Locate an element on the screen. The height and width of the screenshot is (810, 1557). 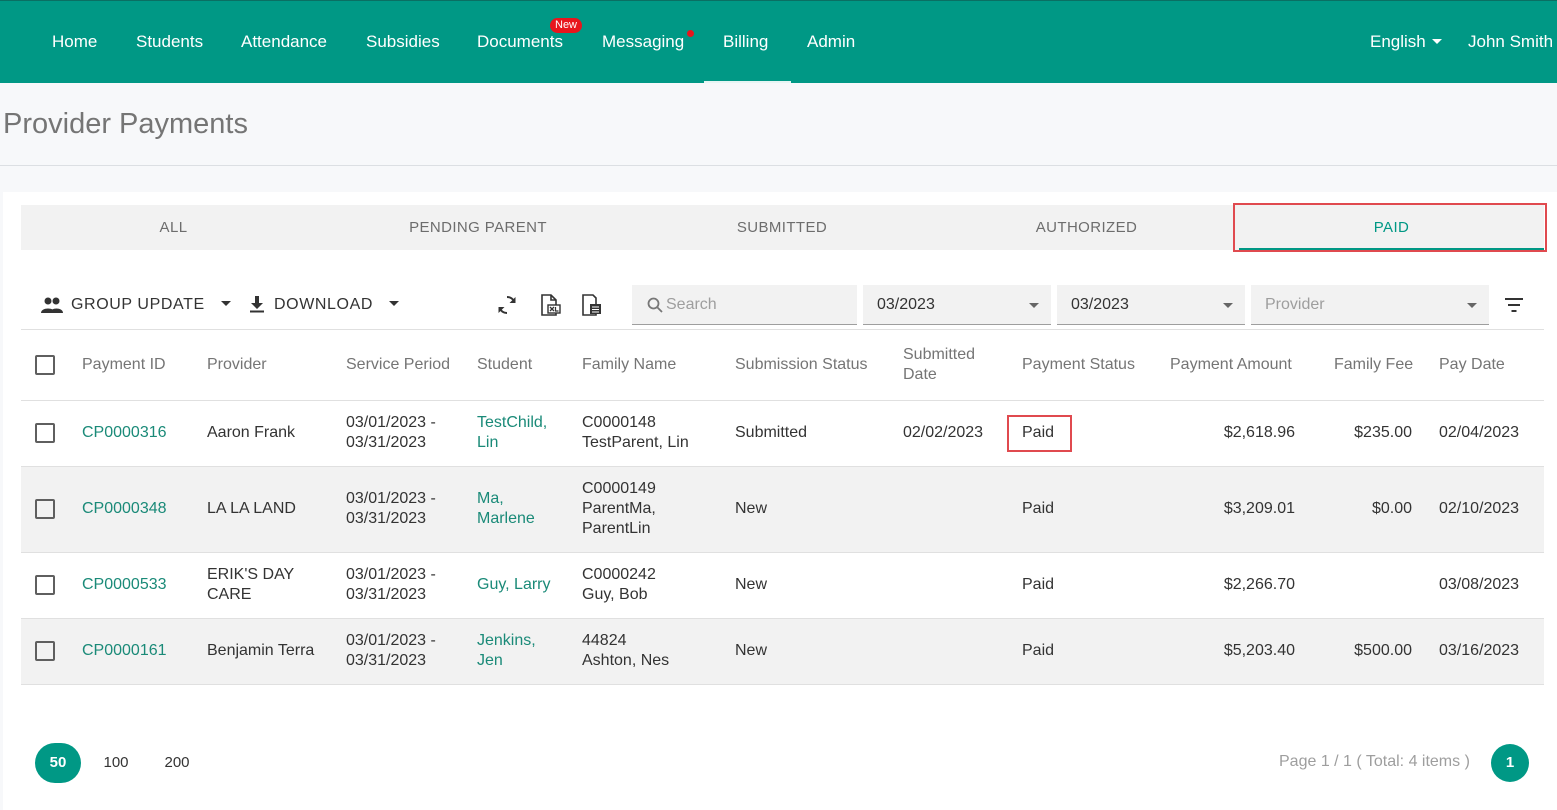
student-link: Jenkins, Jen is located at coordinates (506, 651).